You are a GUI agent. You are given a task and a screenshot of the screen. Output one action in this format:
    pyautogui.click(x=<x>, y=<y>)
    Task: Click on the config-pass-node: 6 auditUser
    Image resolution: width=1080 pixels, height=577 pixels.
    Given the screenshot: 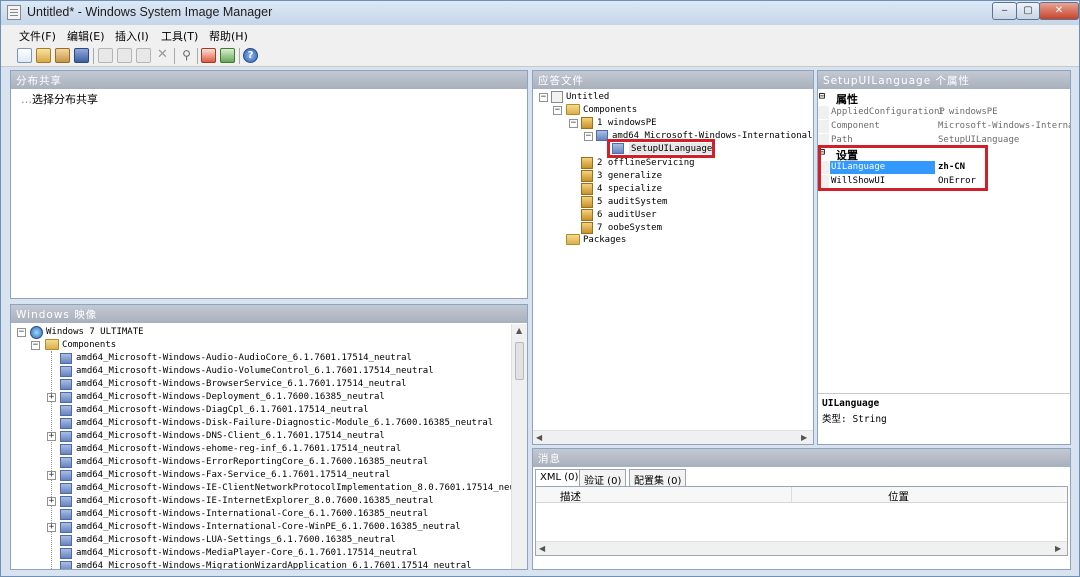 What is the action you would take?
    pyautogui.click(x=627, y=214)
    